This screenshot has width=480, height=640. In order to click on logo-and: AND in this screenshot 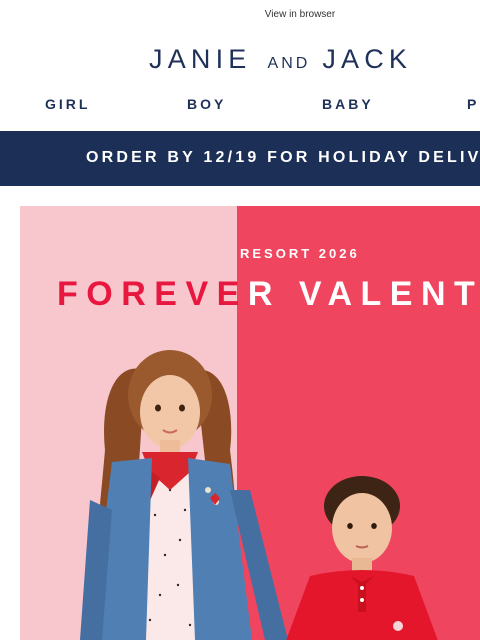, I will do `click(289, 63)`.